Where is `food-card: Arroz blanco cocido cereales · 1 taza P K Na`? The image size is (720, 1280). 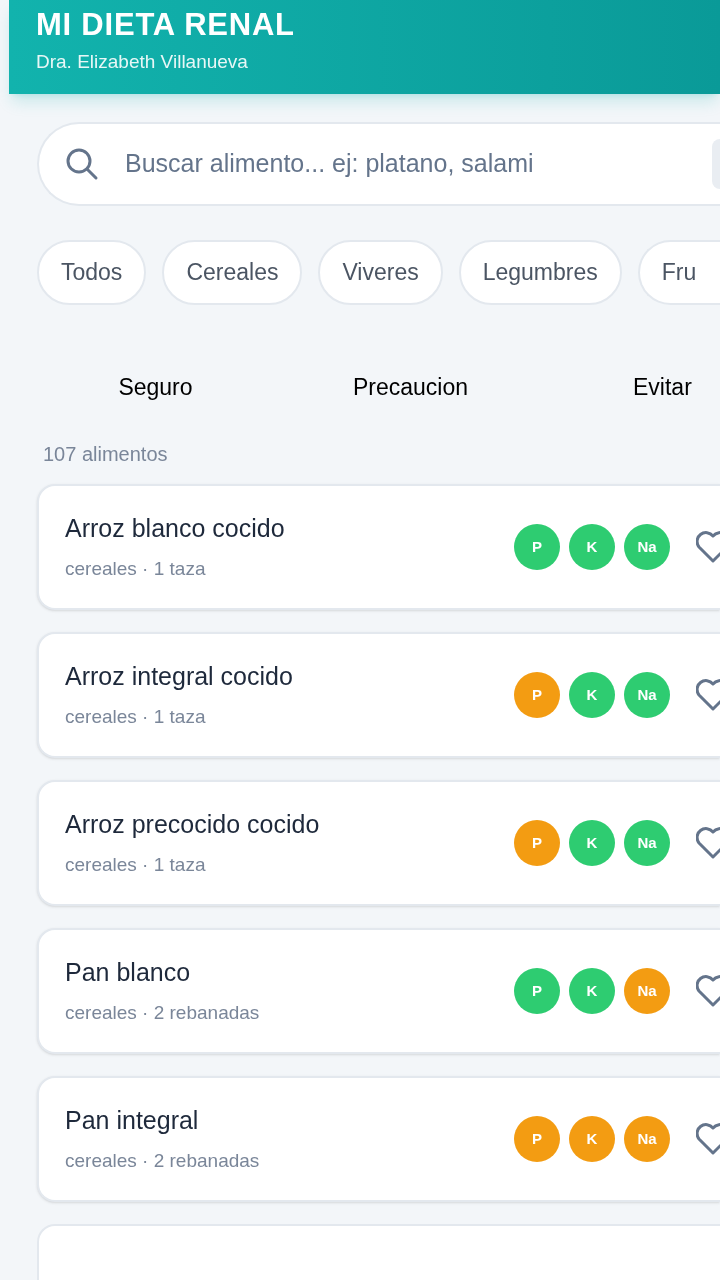 food-card: Arroz blanco cocido cereales · 1 taza P K Na is located at coordinates (378, 547).